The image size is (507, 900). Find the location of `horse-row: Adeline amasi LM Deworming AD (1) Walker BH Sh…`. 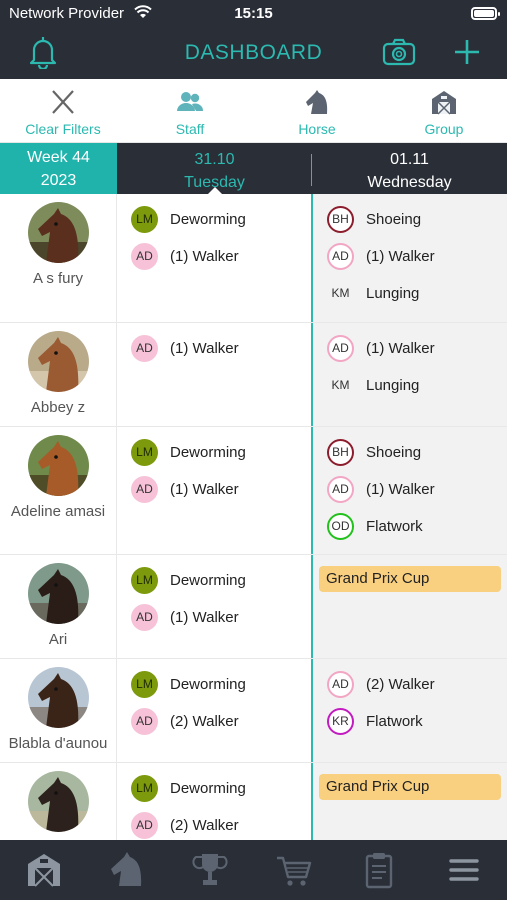

horse-row: Adeline amasi LM Deworming AD (1) Walker BH Sh… is located at coordinates (253, 491).